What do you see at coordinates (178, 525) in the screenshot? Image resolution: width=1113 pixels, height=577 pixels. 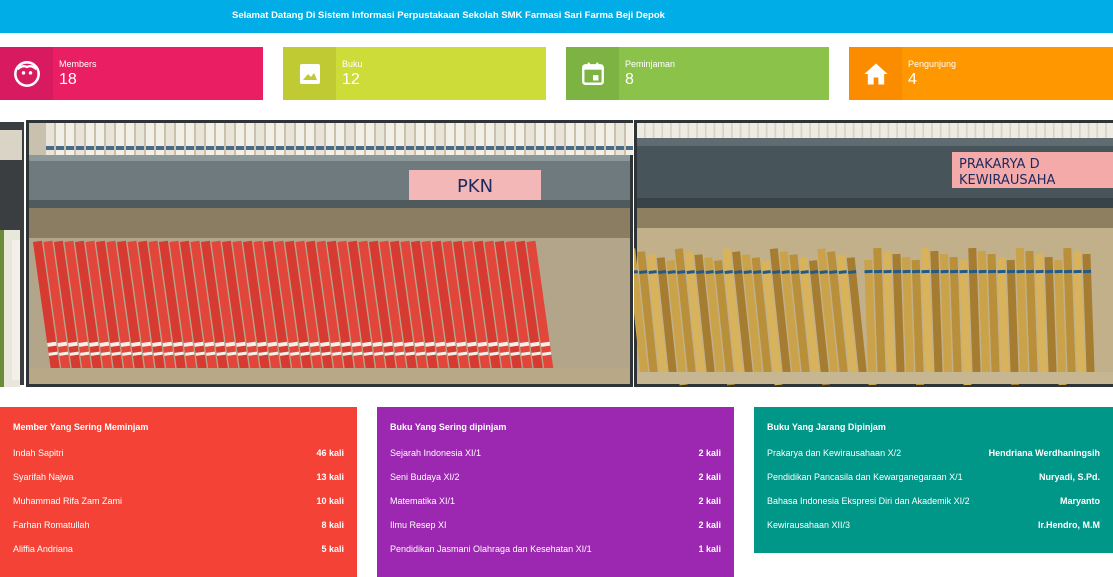 I see `list-item: Farhan Romatullah 8 kali` at bounding box center [178, 525].